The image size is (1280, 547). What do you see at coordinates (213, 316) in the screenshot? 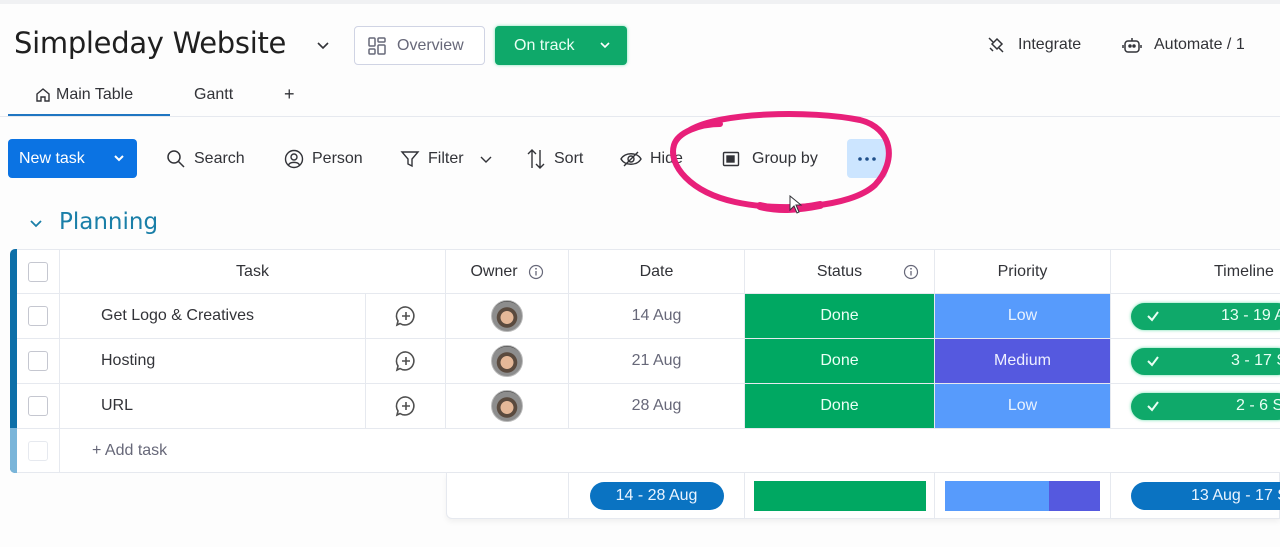
I see `task-name-cell: Get Logo & Creatives` at bounding box center [213, 316].